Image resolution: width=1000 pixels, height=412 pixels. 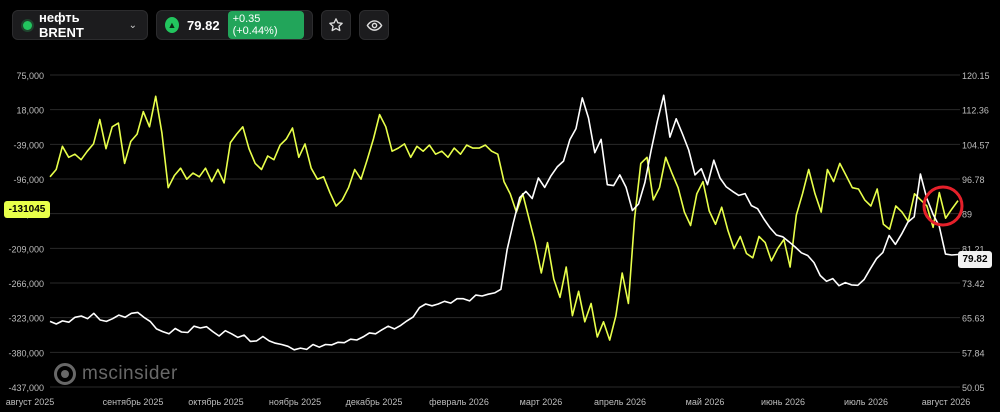 I want to click on right-tick-label: 73.42, so click(x=973, y=284).